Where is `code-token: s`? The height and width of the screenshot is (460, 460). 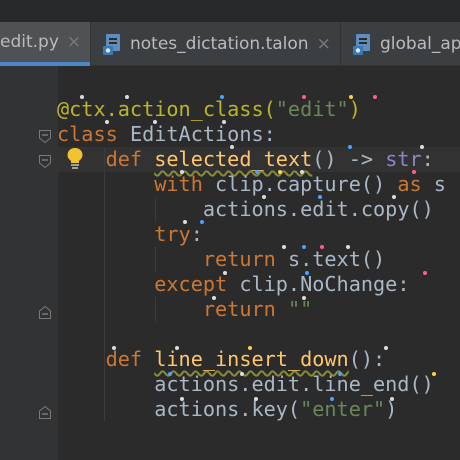 code-token: s is located at coordinates (439, 184).